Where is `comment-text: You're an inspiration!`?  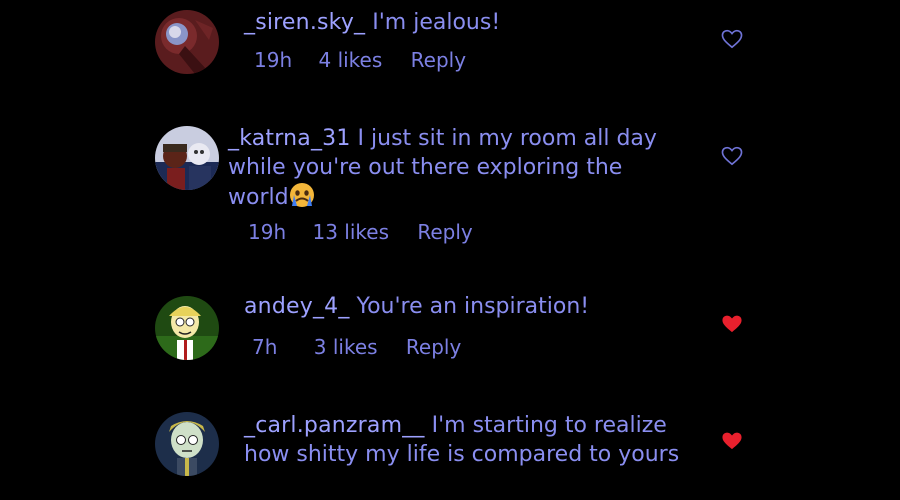
comment-text: You're an inspiration! is located at coordinates (473, 306).